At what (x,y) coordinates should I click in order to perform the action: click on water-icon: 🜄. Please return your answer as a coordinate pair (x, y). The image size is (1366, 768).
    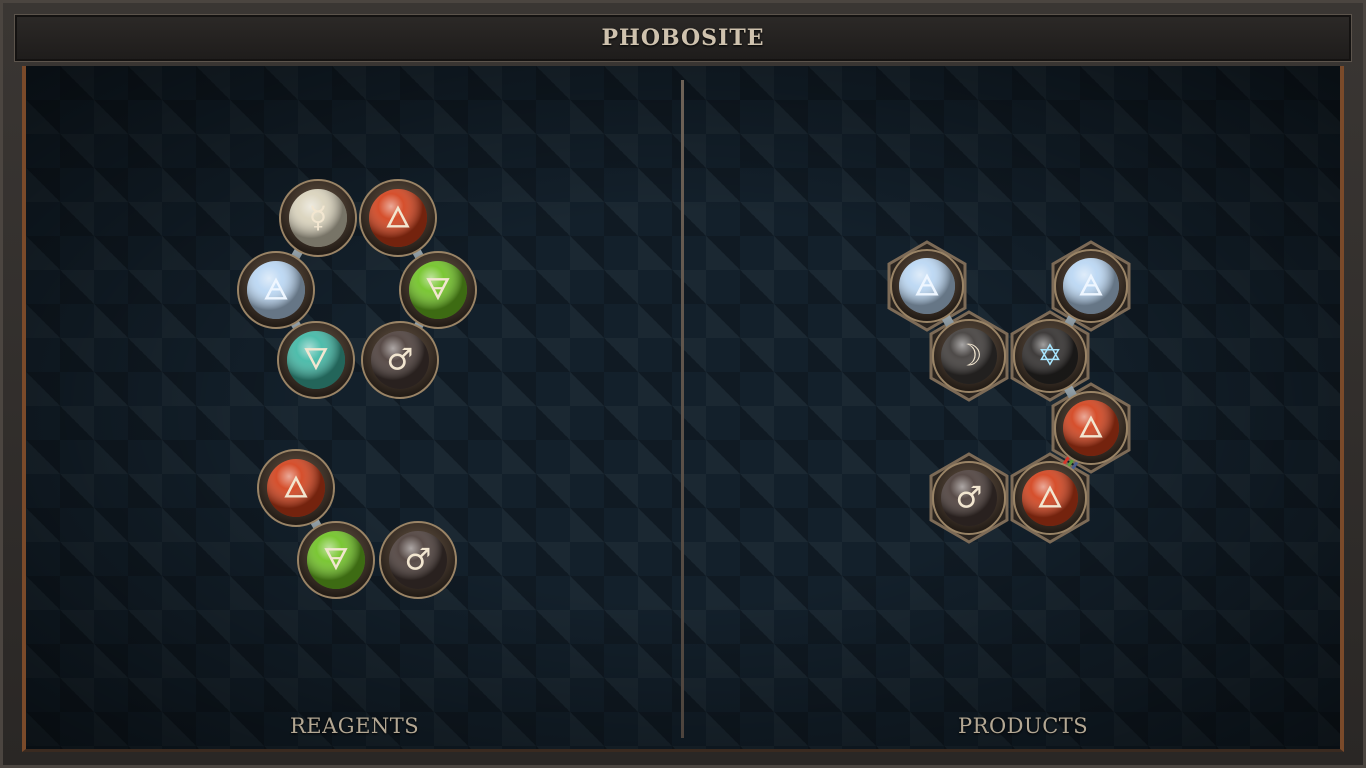
    Looking at the image, I should click on (316, 360).